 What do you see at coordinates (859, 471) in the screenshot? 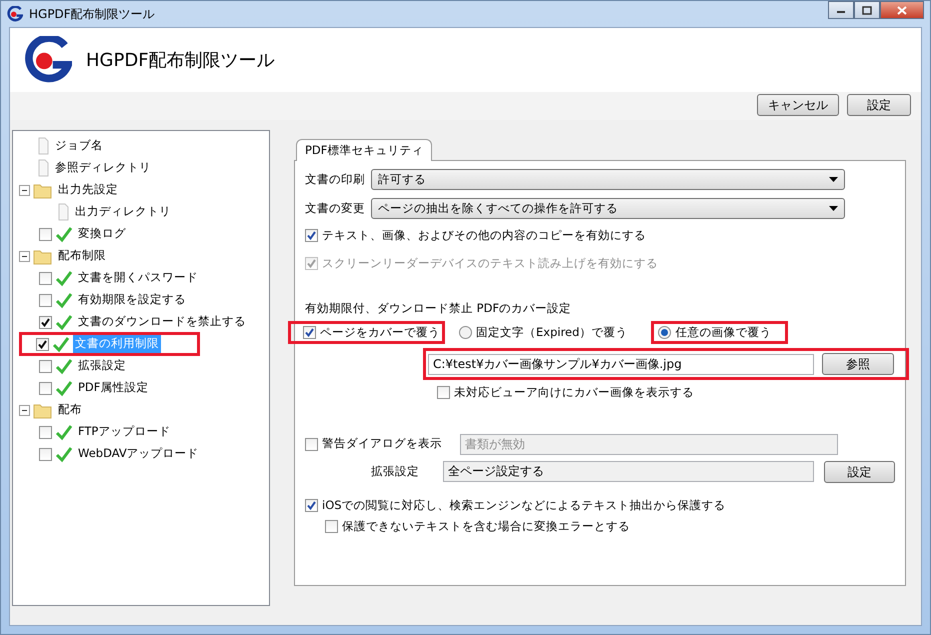
I see `extension-settings-button: 設定` at bounding box center [859, 471].